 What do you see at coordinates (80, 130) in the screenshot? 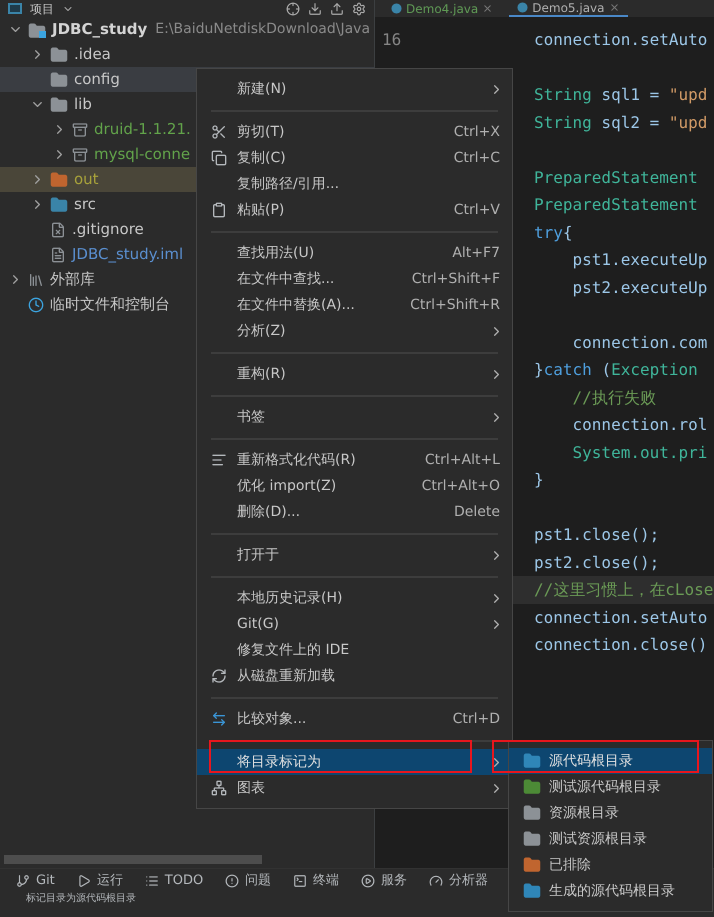
I see `archive-icon` at bounding box center [80, 130].